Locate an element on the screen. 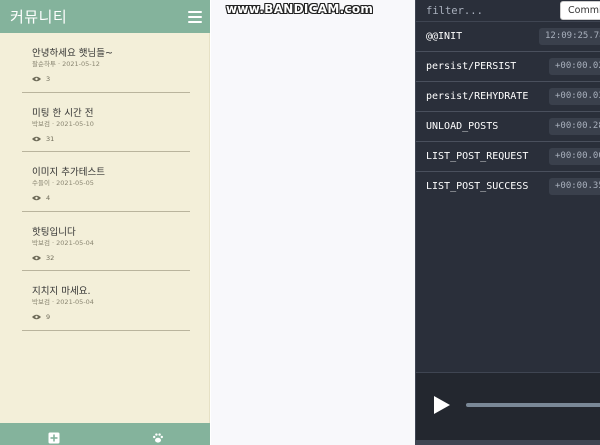 This screenshot has width=600, height=445. post-title: 핫팅입니다 is located at coordinates (54, 231).